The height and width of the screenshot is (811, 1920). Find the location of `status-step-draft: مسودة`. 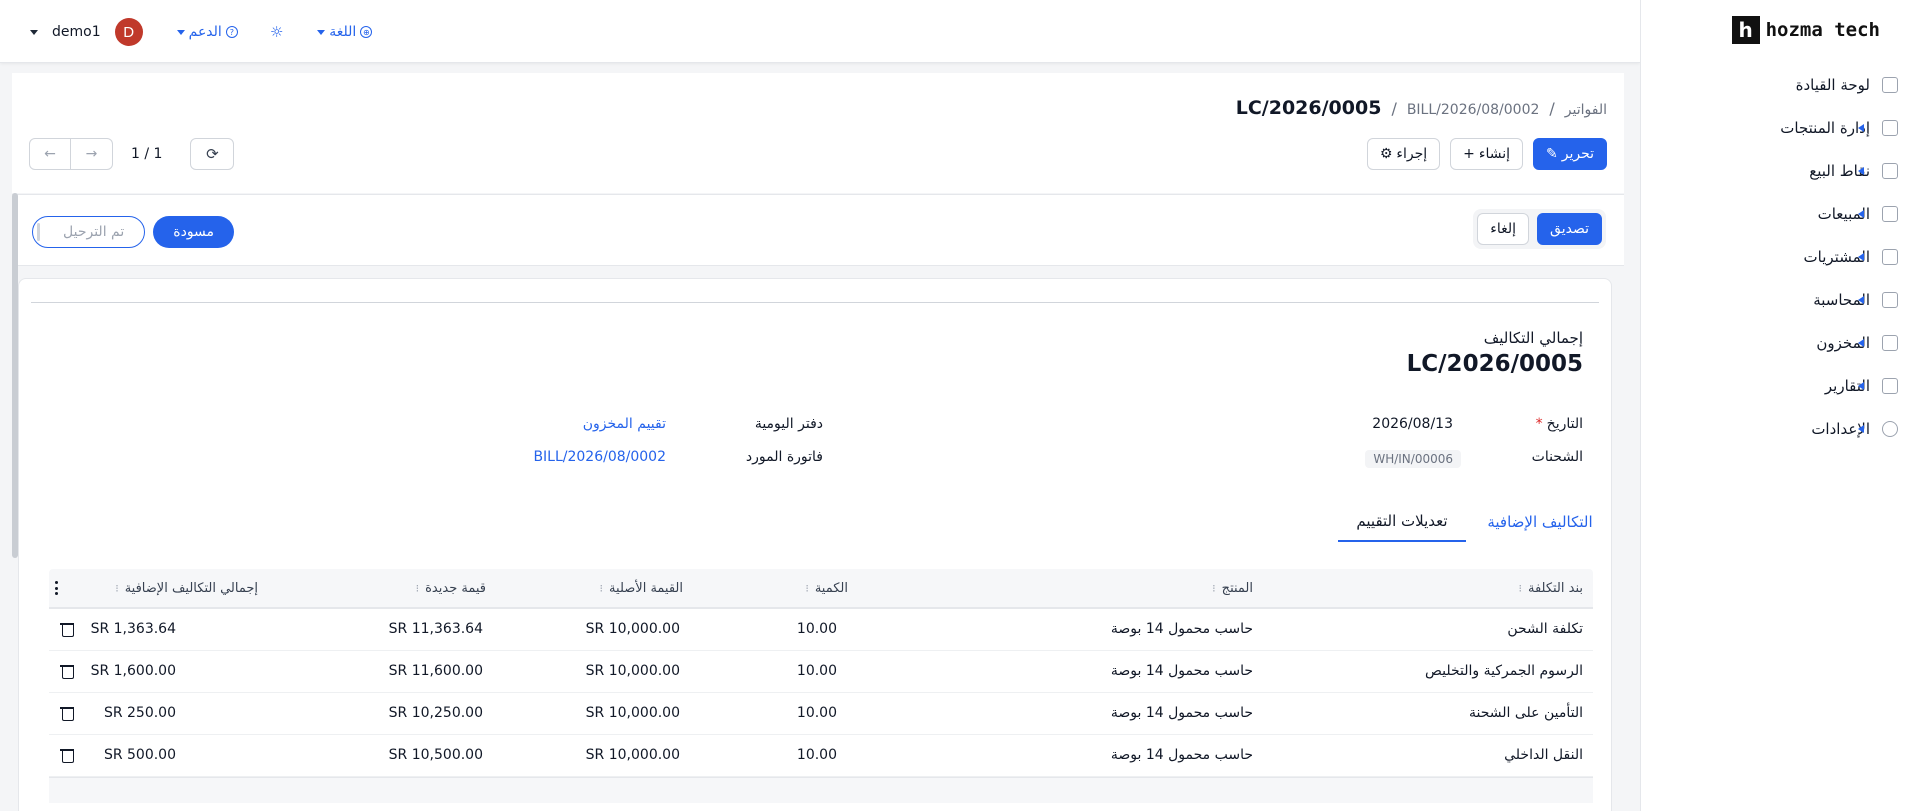

status-step-draft: مسودة is located at coordinates (194, 232).